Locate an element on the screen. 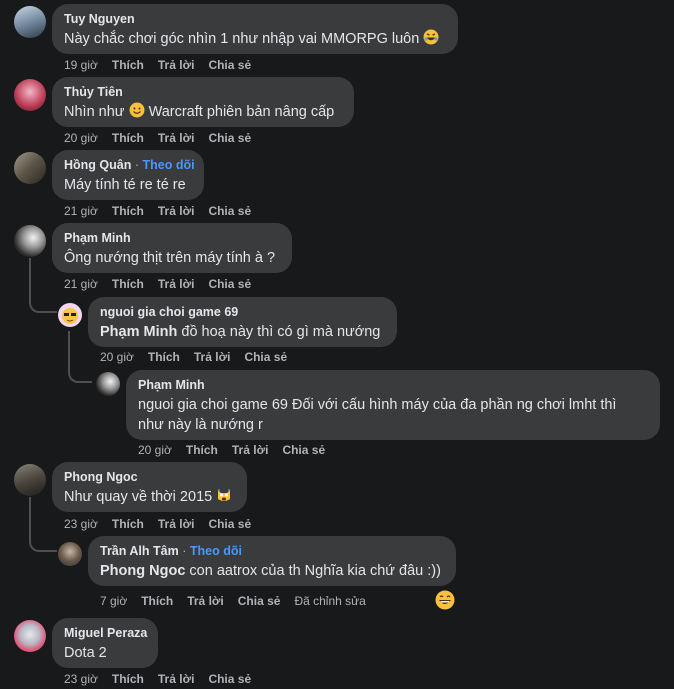  comment-author: Hồng Quân · Theo dõi is located at coordinates (129, 165).